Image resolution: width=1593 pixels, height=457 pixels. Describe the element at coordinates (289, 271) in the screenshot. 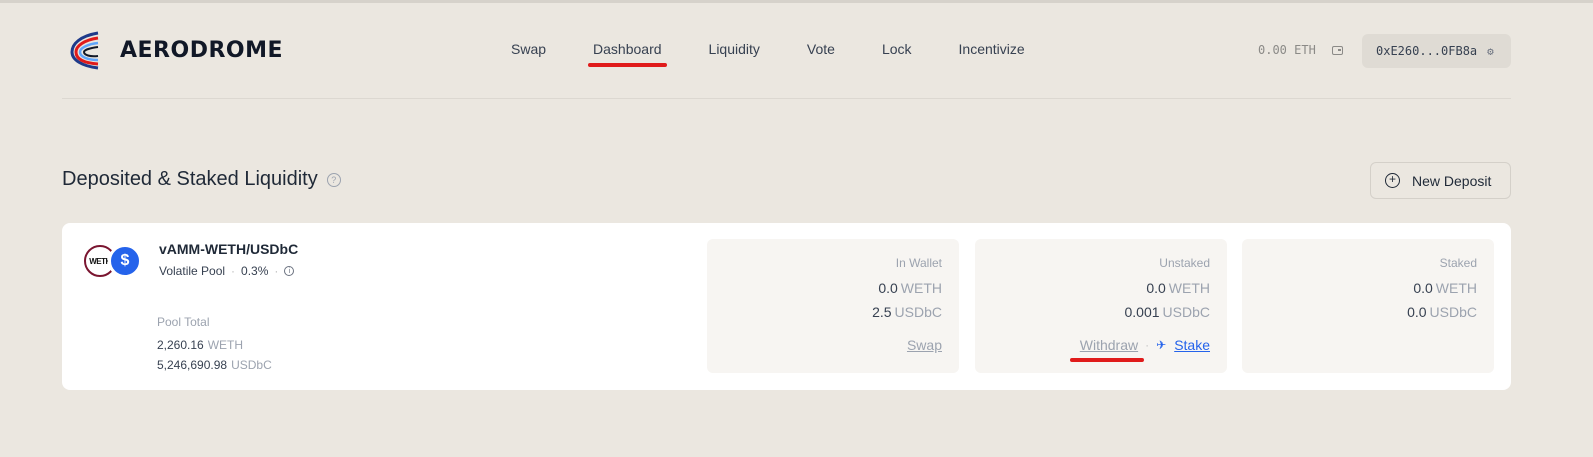

I see `info-icon: i` at that location.